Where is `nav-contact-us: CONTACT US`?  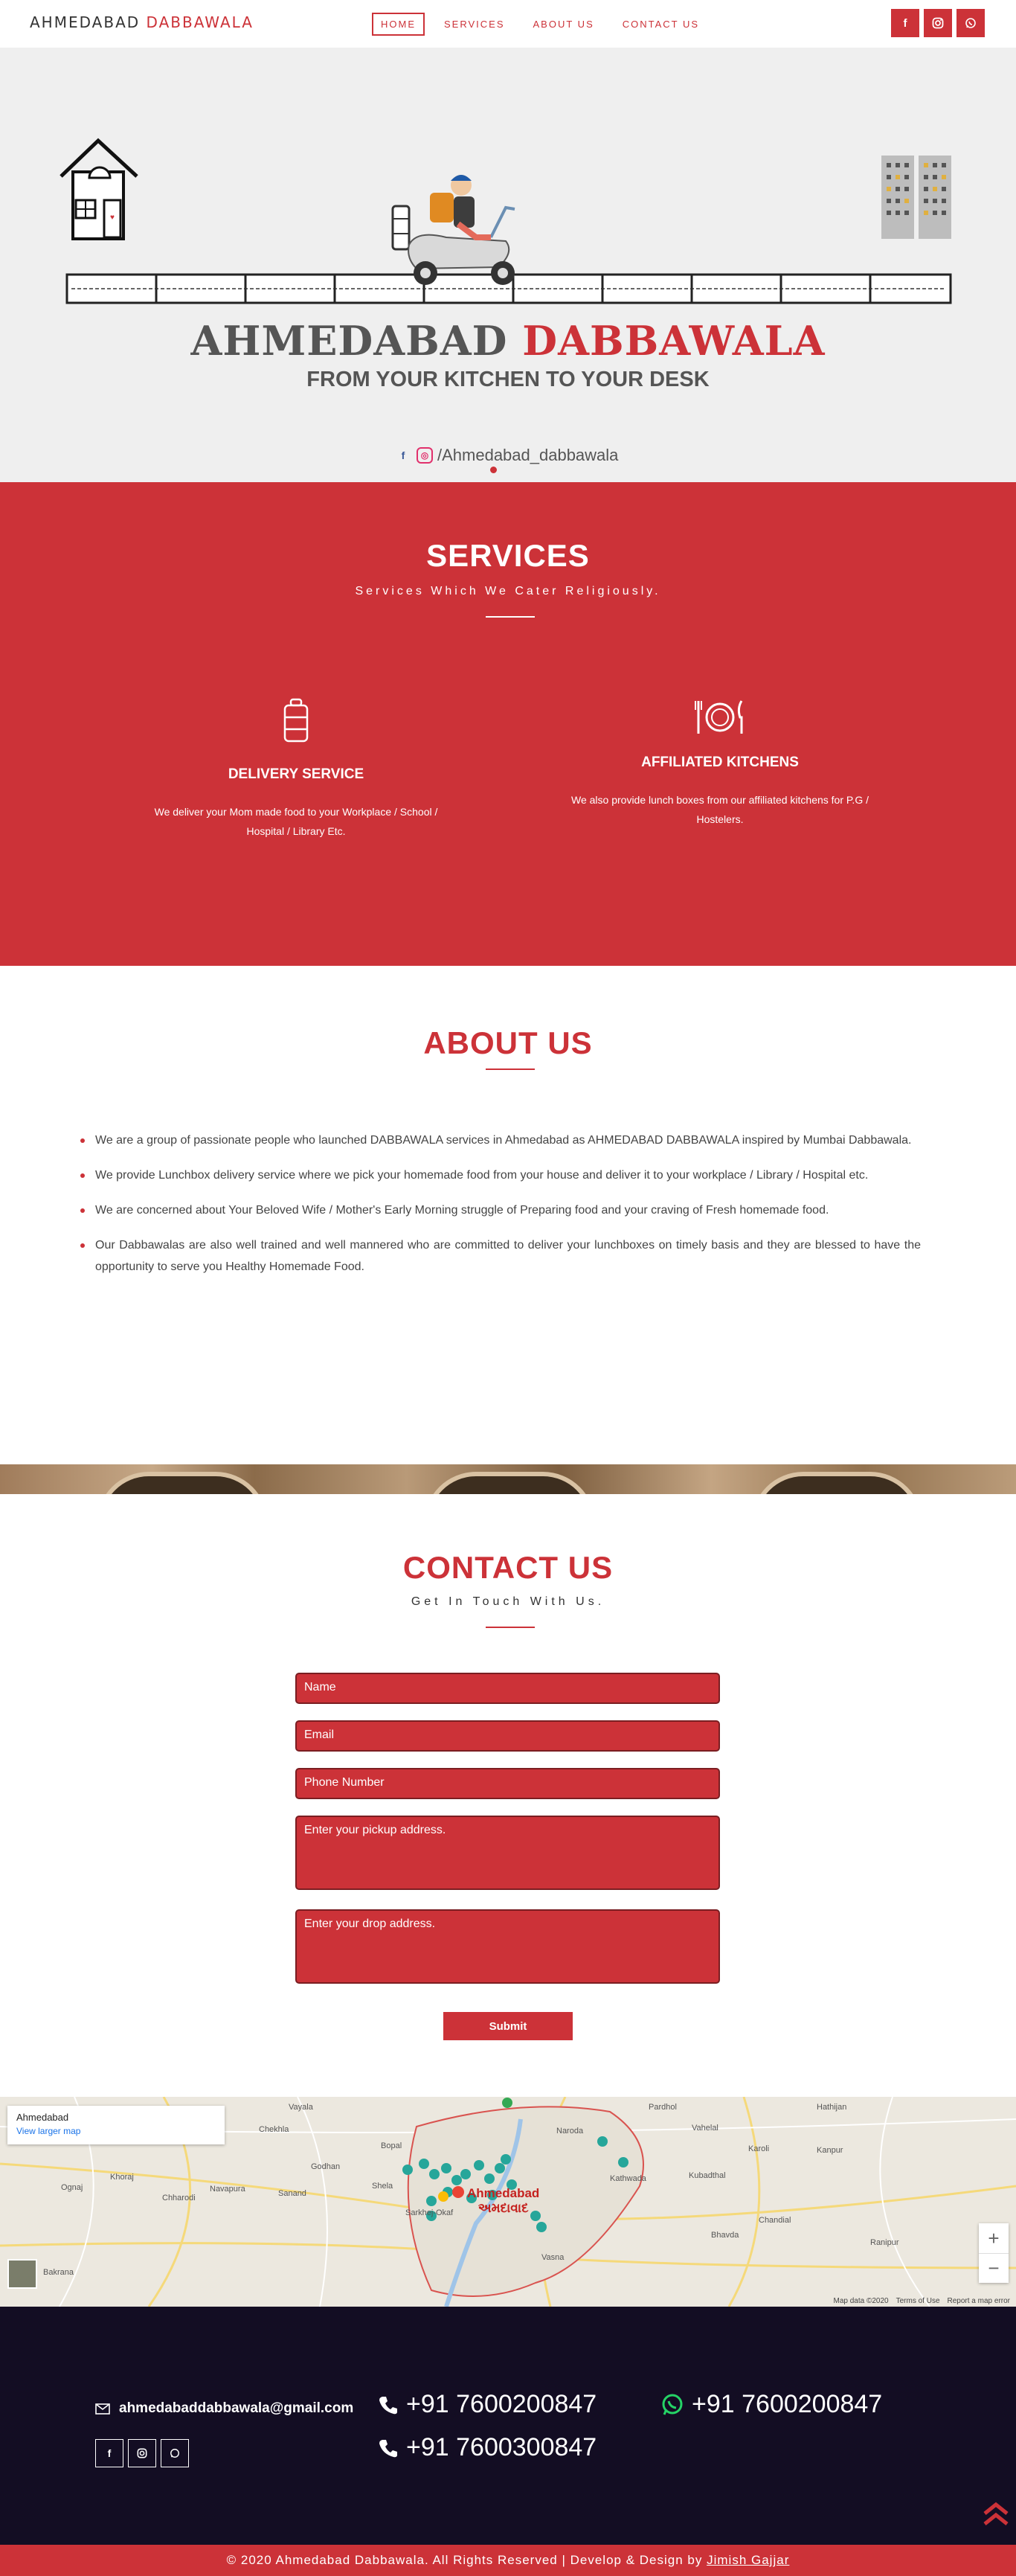
nav-contact-us: CONTACT US is located at coordinates (661, 24).